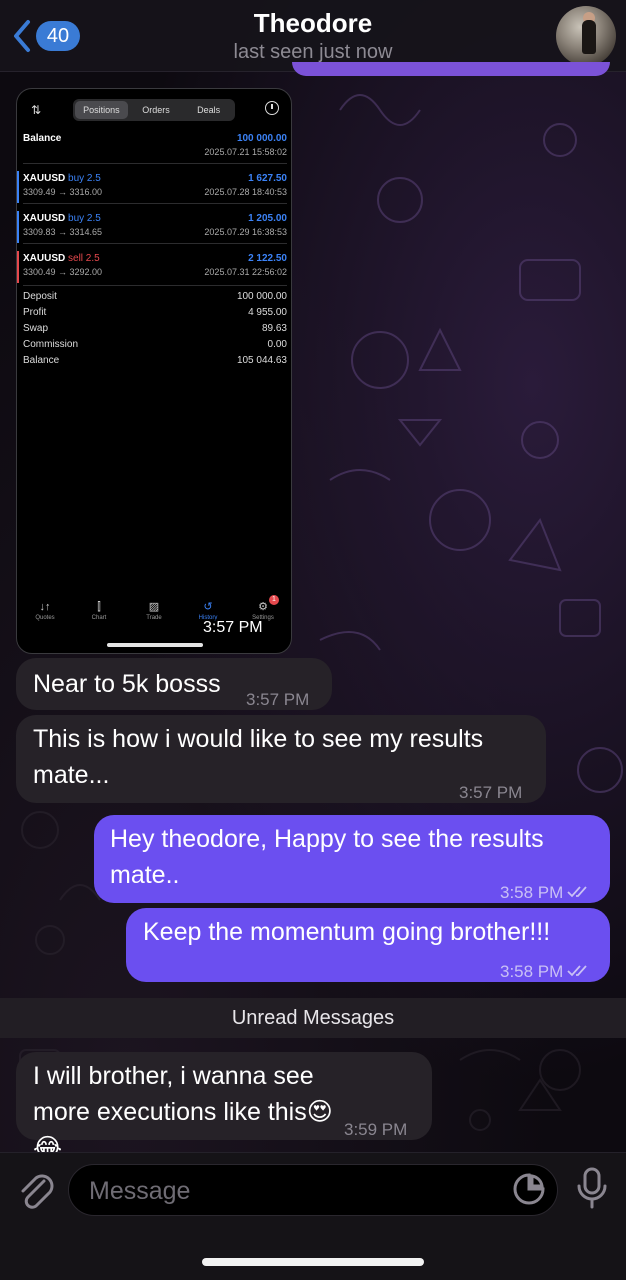  What do you see at coordinates (261, 138) in the screenshot?
I see `mt-balance-value: 100 000.00` at bounding box center [261, 138].